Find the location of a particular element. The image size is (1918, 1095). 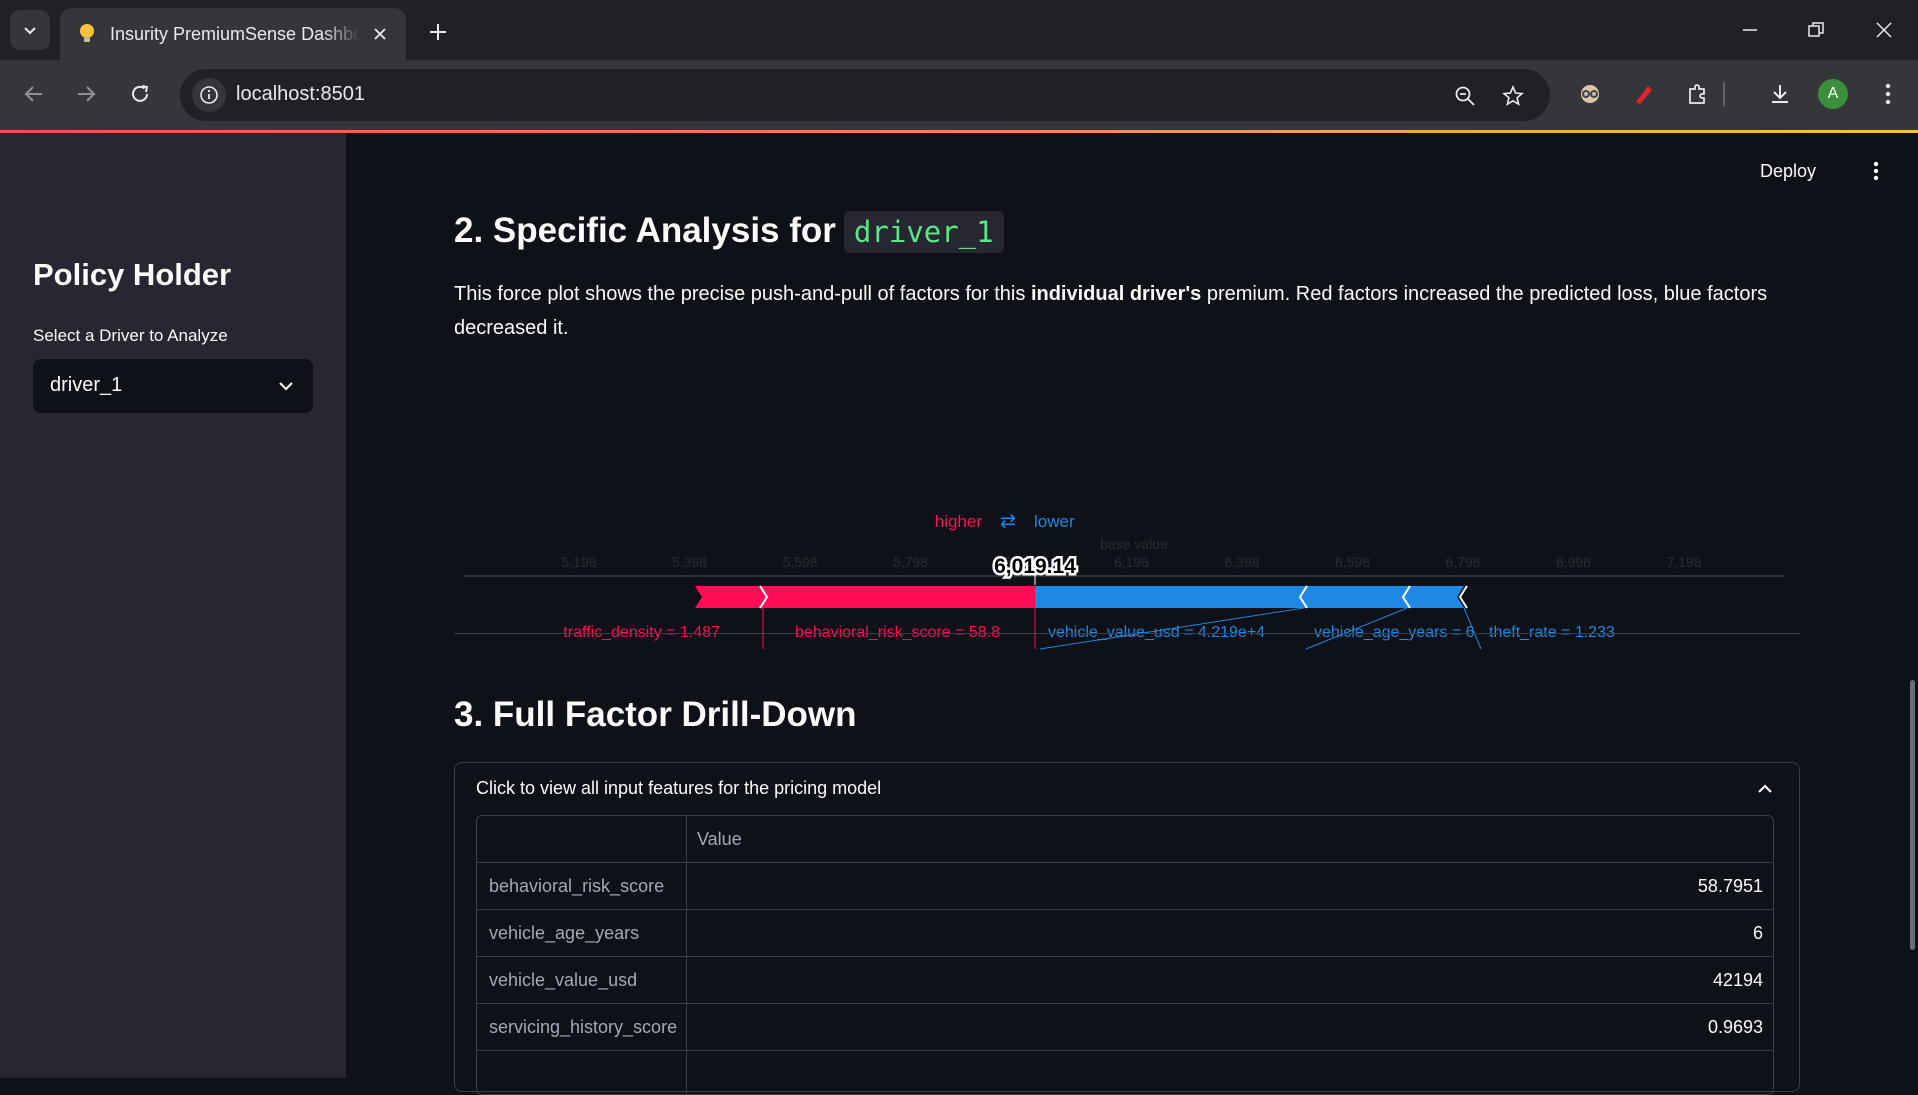

section3-heading: 3. Full Factor Drill-Down is located at coordinates (655, 714).